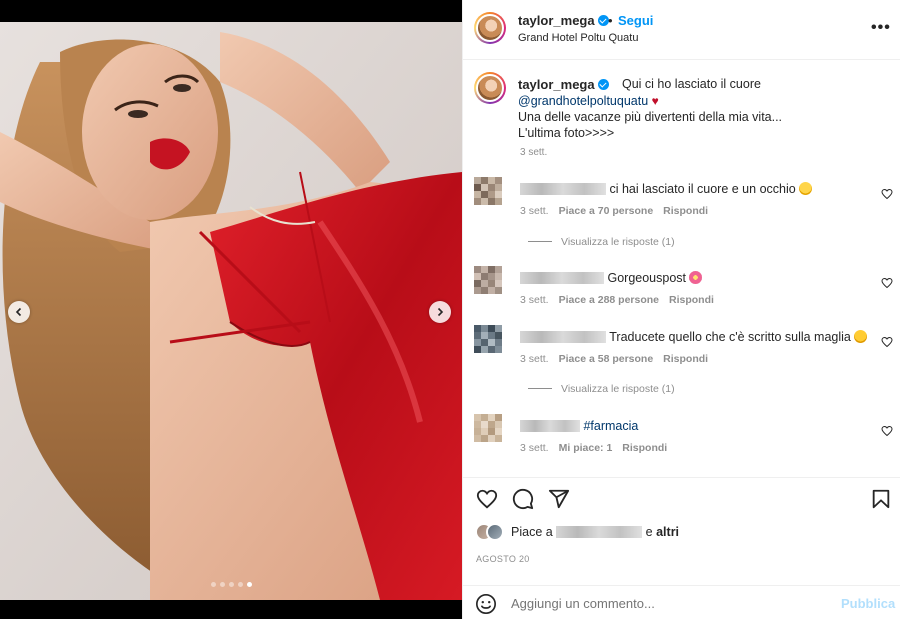 The image size is (900, 619). I want to click on heart-icon, so click(487, 499).